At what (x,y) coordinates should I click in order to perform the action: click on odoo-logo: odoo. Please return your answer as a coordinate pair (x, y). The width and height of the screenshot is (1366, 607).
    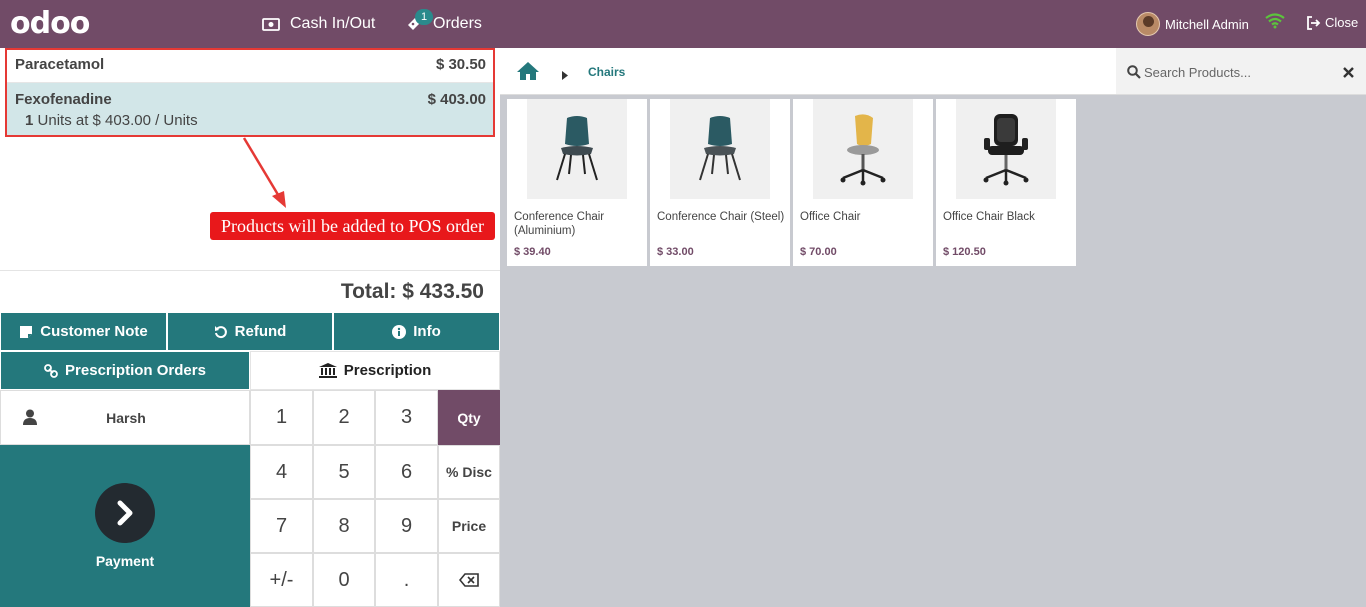
    Looking at the image, I should click on (50, 23).